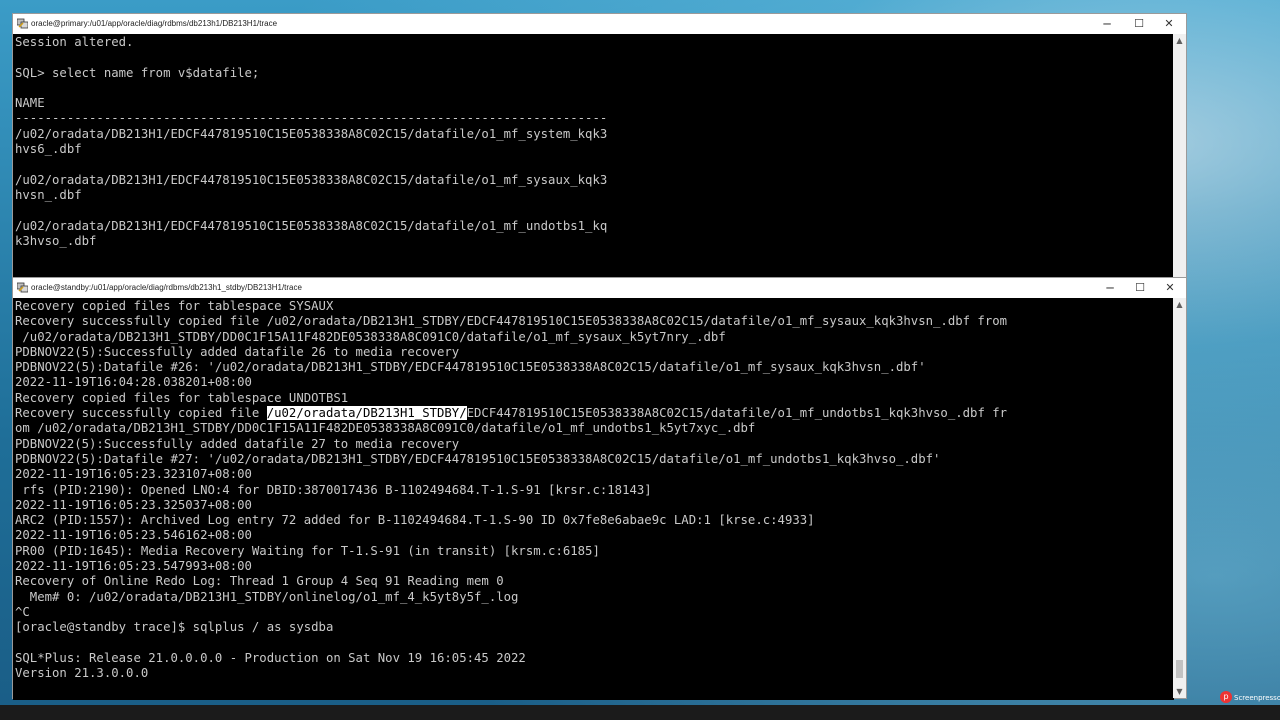  What do you see at coordinates (1179, 160) in the screenshot?
I see `primary-scrollbar: ▲` at bounding box center [1179, 160].